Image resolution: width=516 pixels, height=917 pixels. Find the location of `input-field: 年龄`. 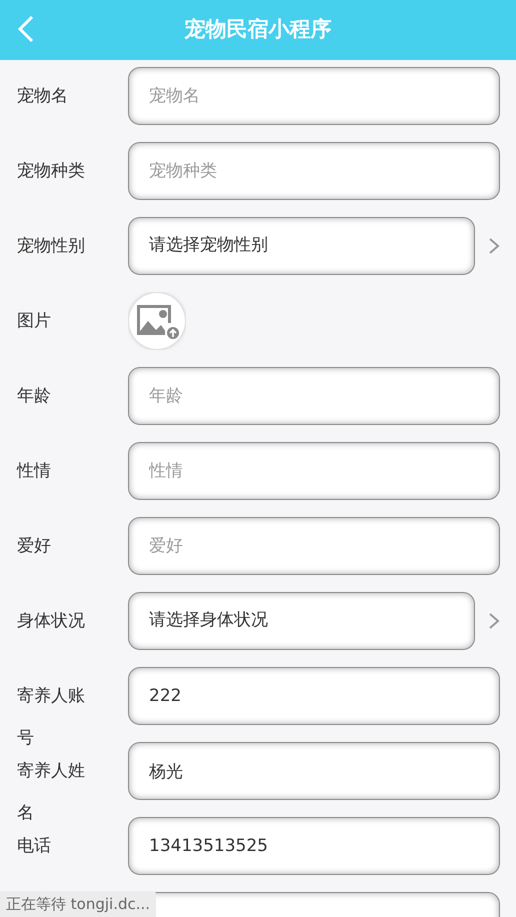

input-field: 年龄 is located at coordinates (314, 396).